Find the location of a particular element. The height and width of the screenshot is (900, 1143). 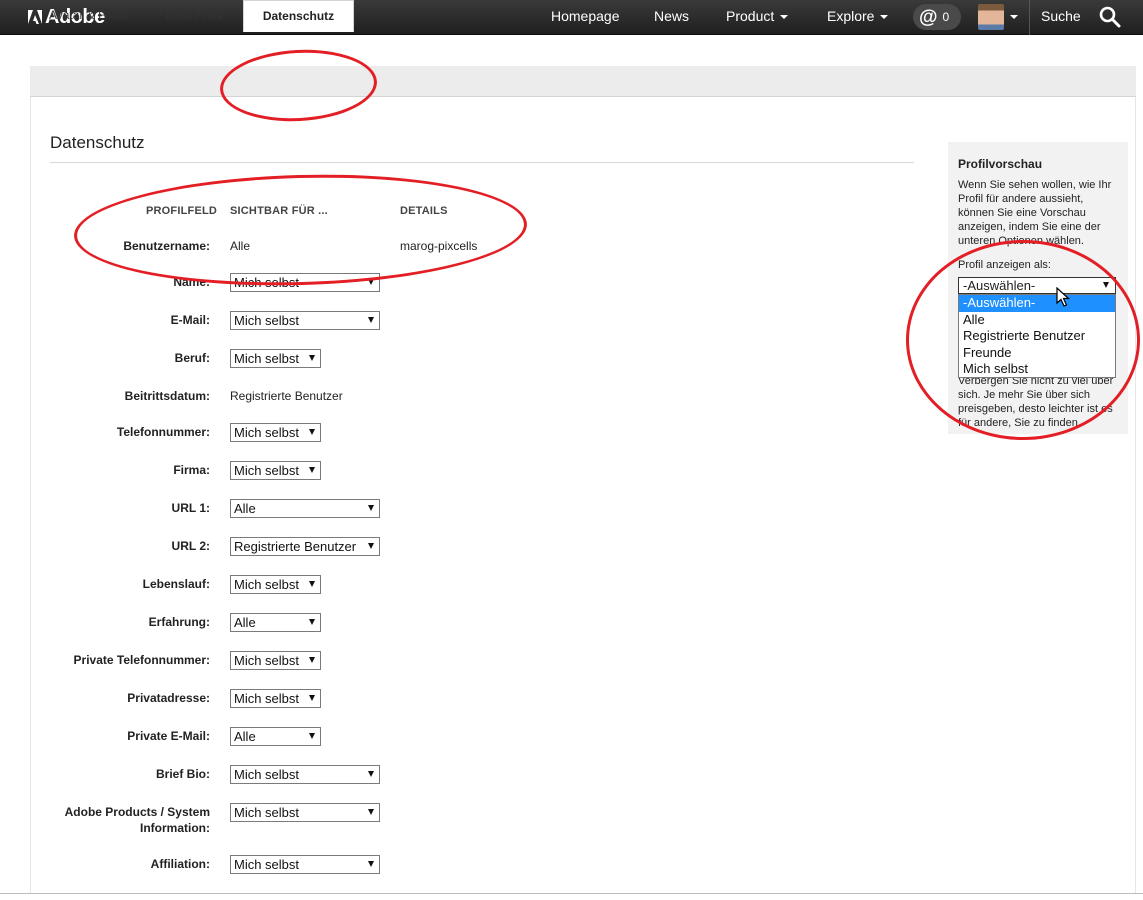

select-beruf: Mich selbst is located at coordinates (275, 358).